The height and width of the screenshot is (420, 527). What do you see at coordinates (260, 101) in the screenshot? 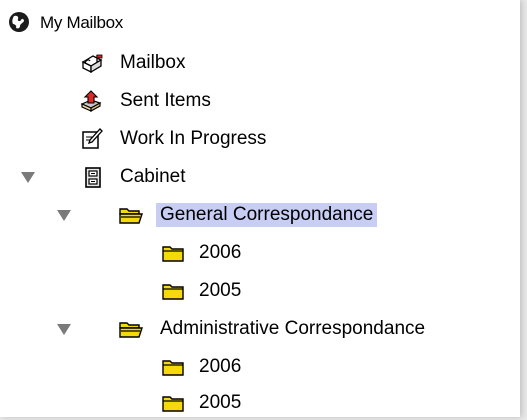
I see `tree-item-sent-items: Sent Items` at bounding box center [260, 101].